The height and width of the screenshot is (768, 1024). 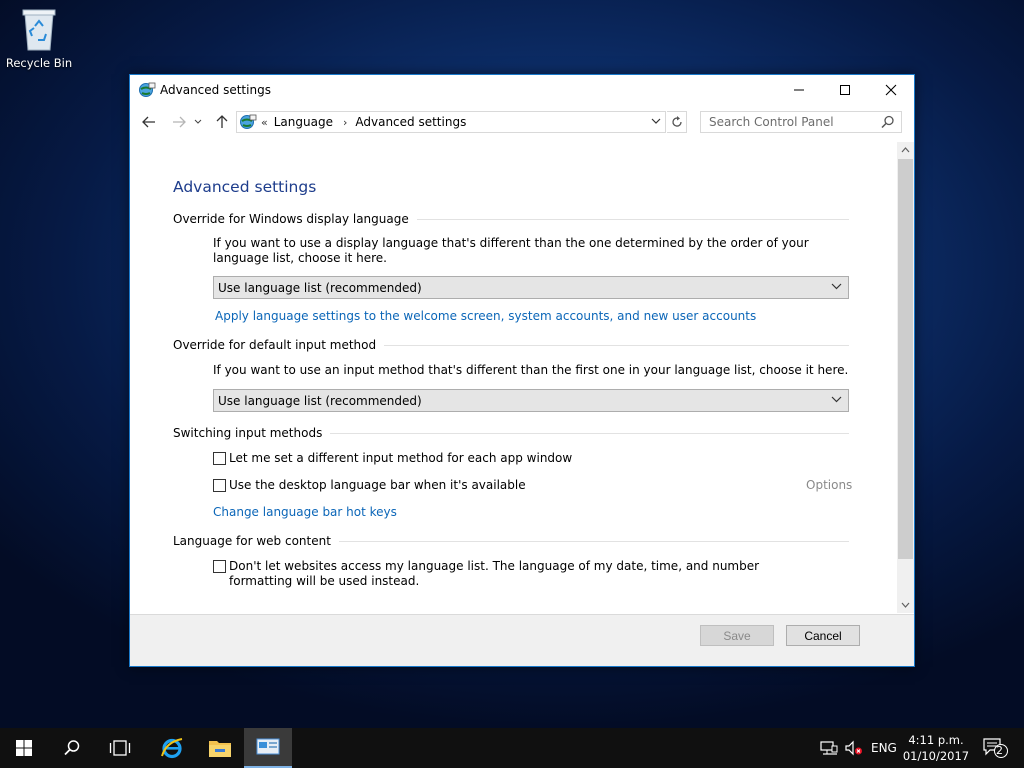 I want to click on recent-locations-button, so click(x=198, y=122).